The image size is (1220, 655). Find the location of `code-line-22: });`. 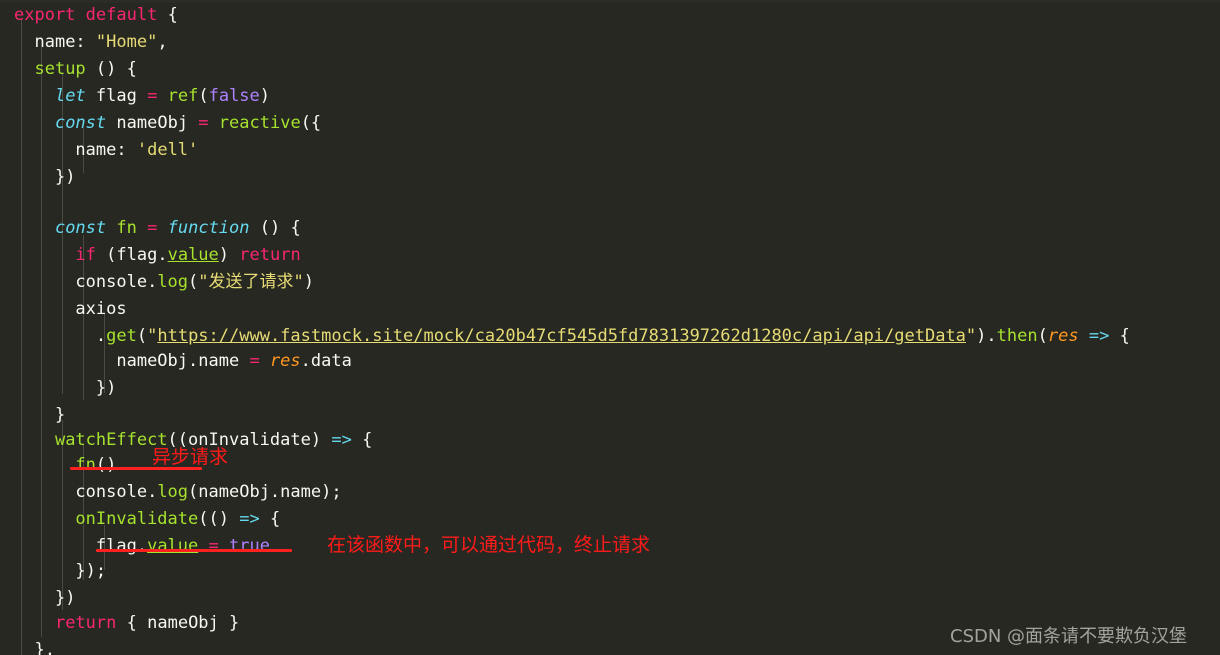

code-line-22: }); is located at coordinates (60, 571).